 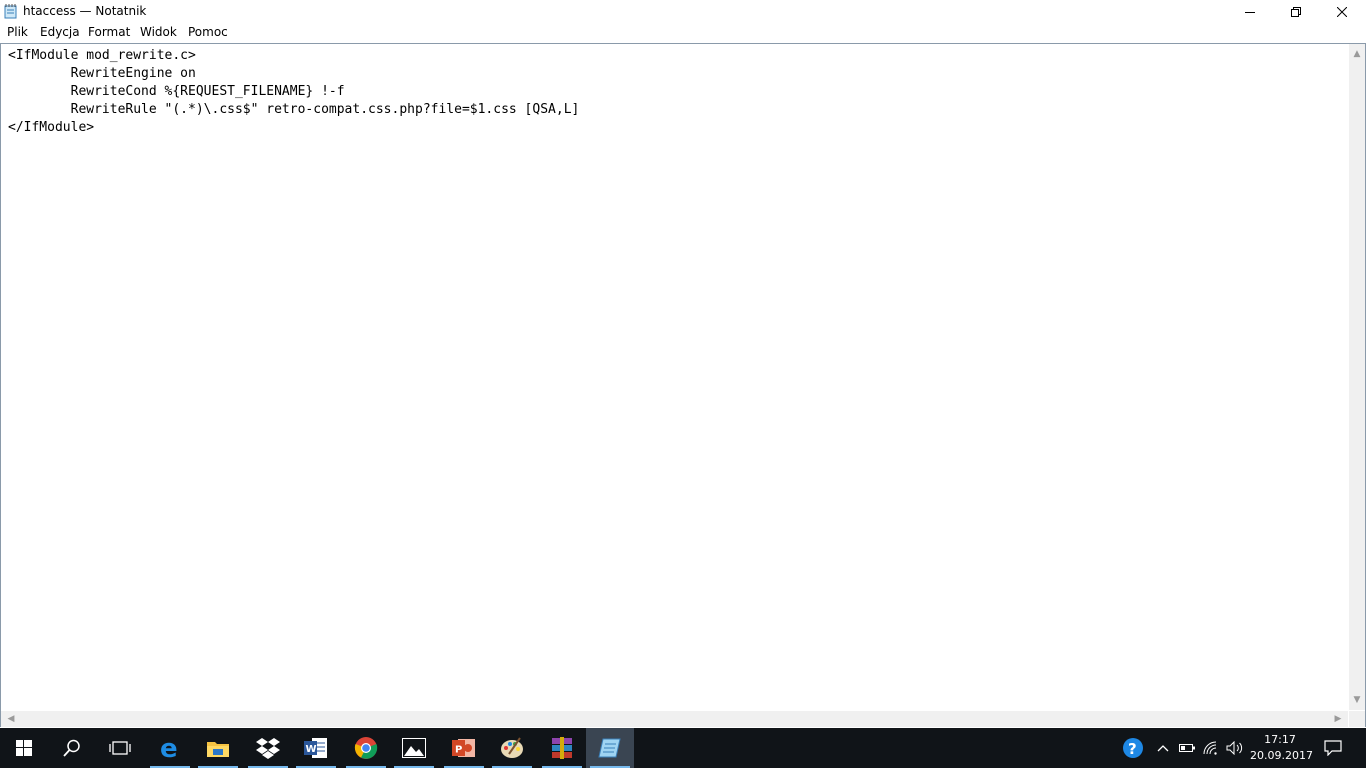 I want to click on file-explorer-icon, so click(x=218, y=749).